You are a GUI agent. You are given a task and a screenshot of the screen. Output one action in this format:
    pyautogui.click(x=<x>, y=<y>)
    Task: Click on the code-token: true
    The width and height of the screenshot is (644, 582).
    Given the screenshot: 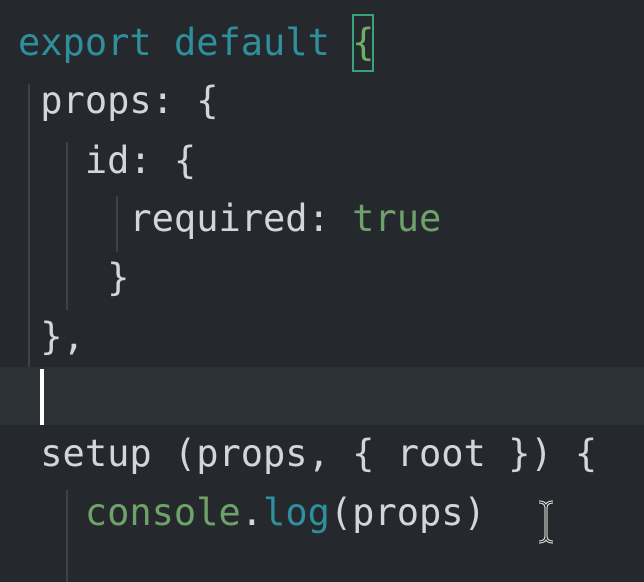 What is the action you would take?
    pyautogui.click(x=397, y=218)
    